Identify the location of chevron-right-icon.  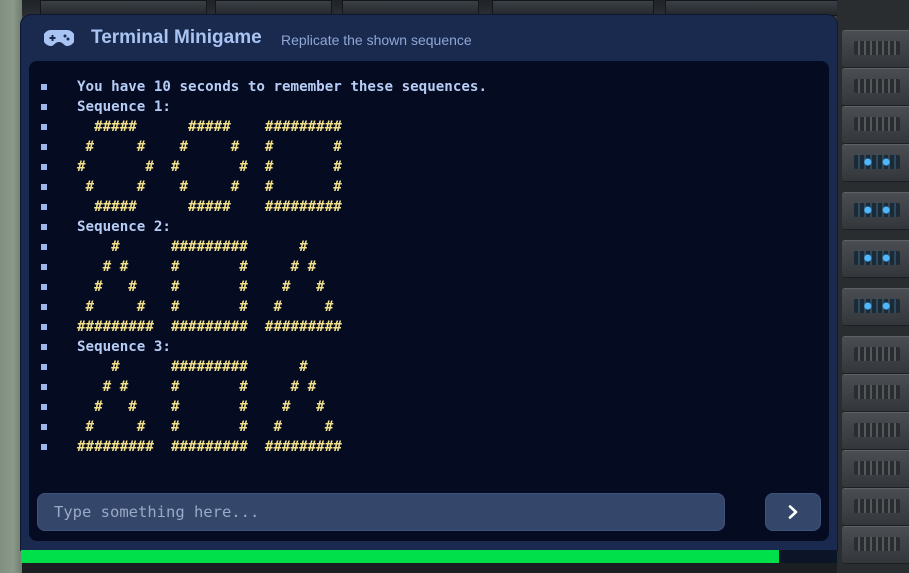
(793, 512).